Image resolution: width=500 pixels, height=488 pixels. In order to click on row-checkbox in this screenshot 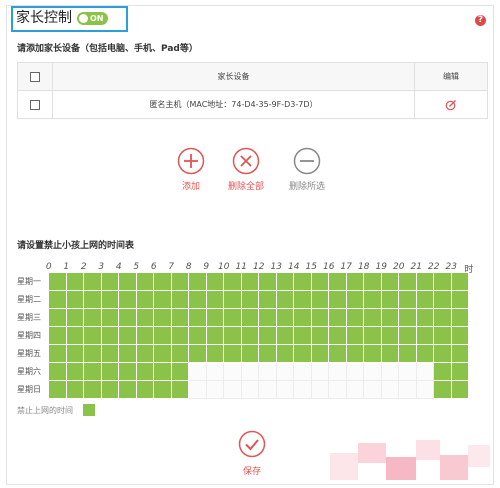, I will do `click(35, 104)`.